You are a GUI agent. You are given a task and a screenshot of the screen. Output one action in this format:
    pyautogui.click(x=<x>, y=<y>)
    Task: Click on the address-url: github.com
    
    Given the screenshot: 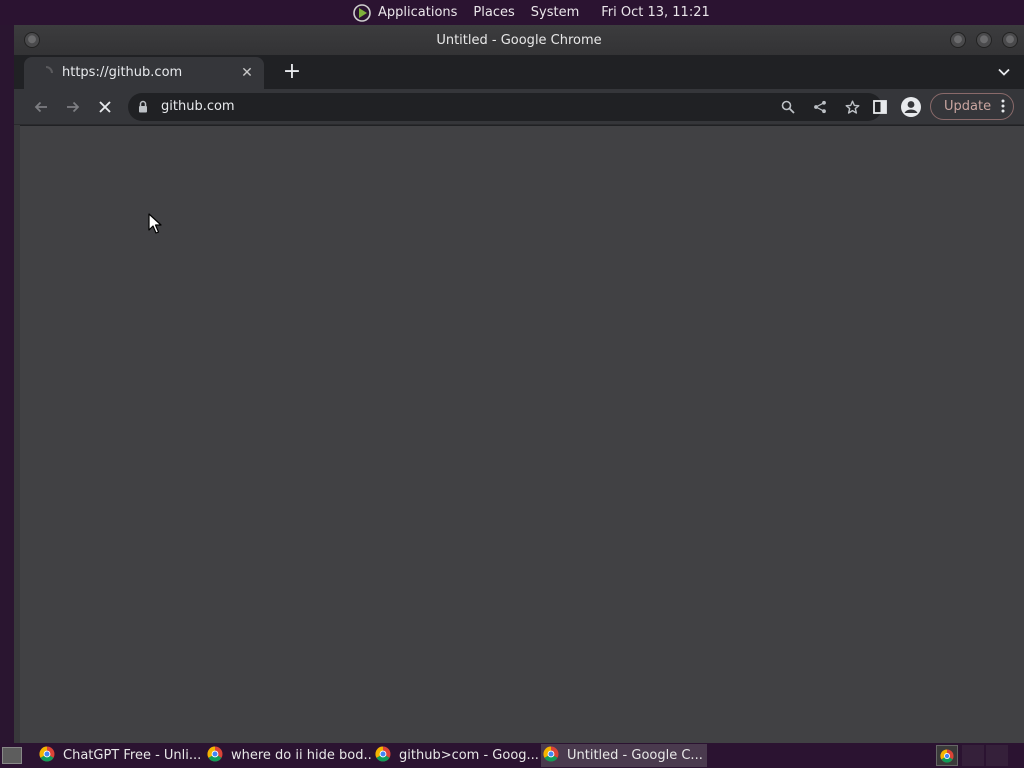 What is the action you would take?
    pyautogui.click(x=198, y=106)
    